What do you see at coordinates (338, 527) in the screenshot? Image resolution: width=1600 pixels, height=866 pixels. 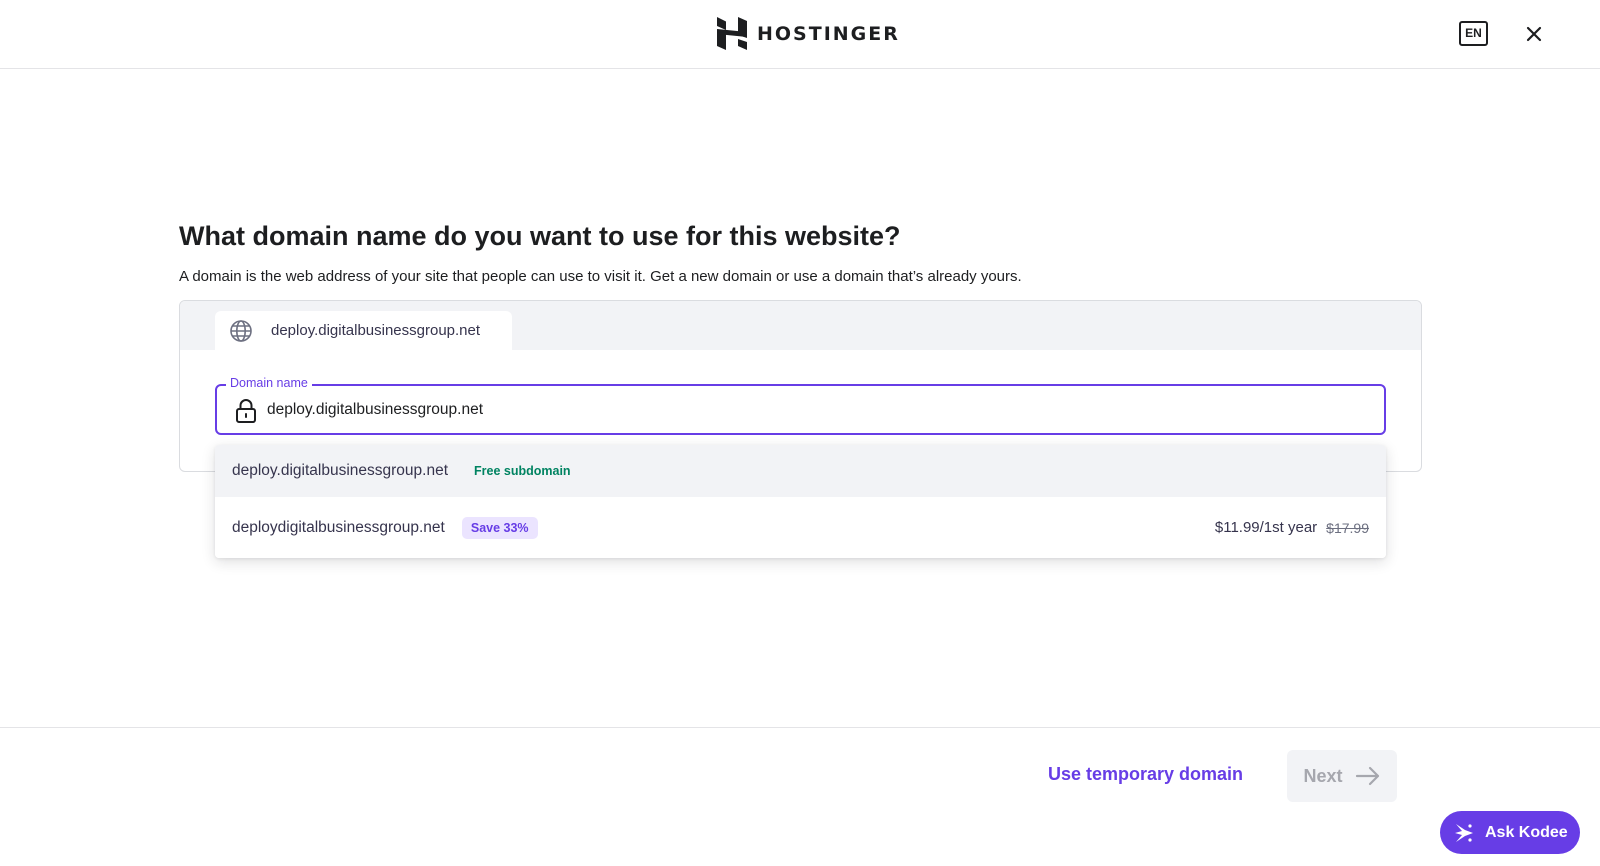 I see `suggestion-name: deploydigitalbusinessgroup.net` at bounding box center [338, 527].